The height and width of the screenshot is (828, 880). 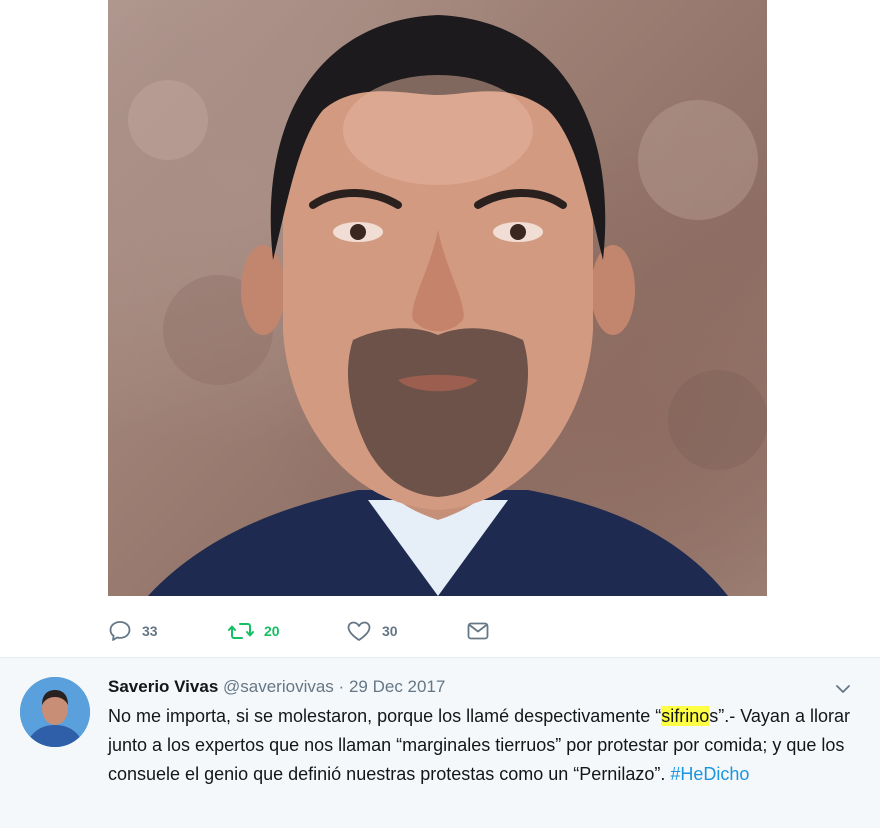 I want to click on author-name: Saverio Vivas, so click(x=163, y=686).